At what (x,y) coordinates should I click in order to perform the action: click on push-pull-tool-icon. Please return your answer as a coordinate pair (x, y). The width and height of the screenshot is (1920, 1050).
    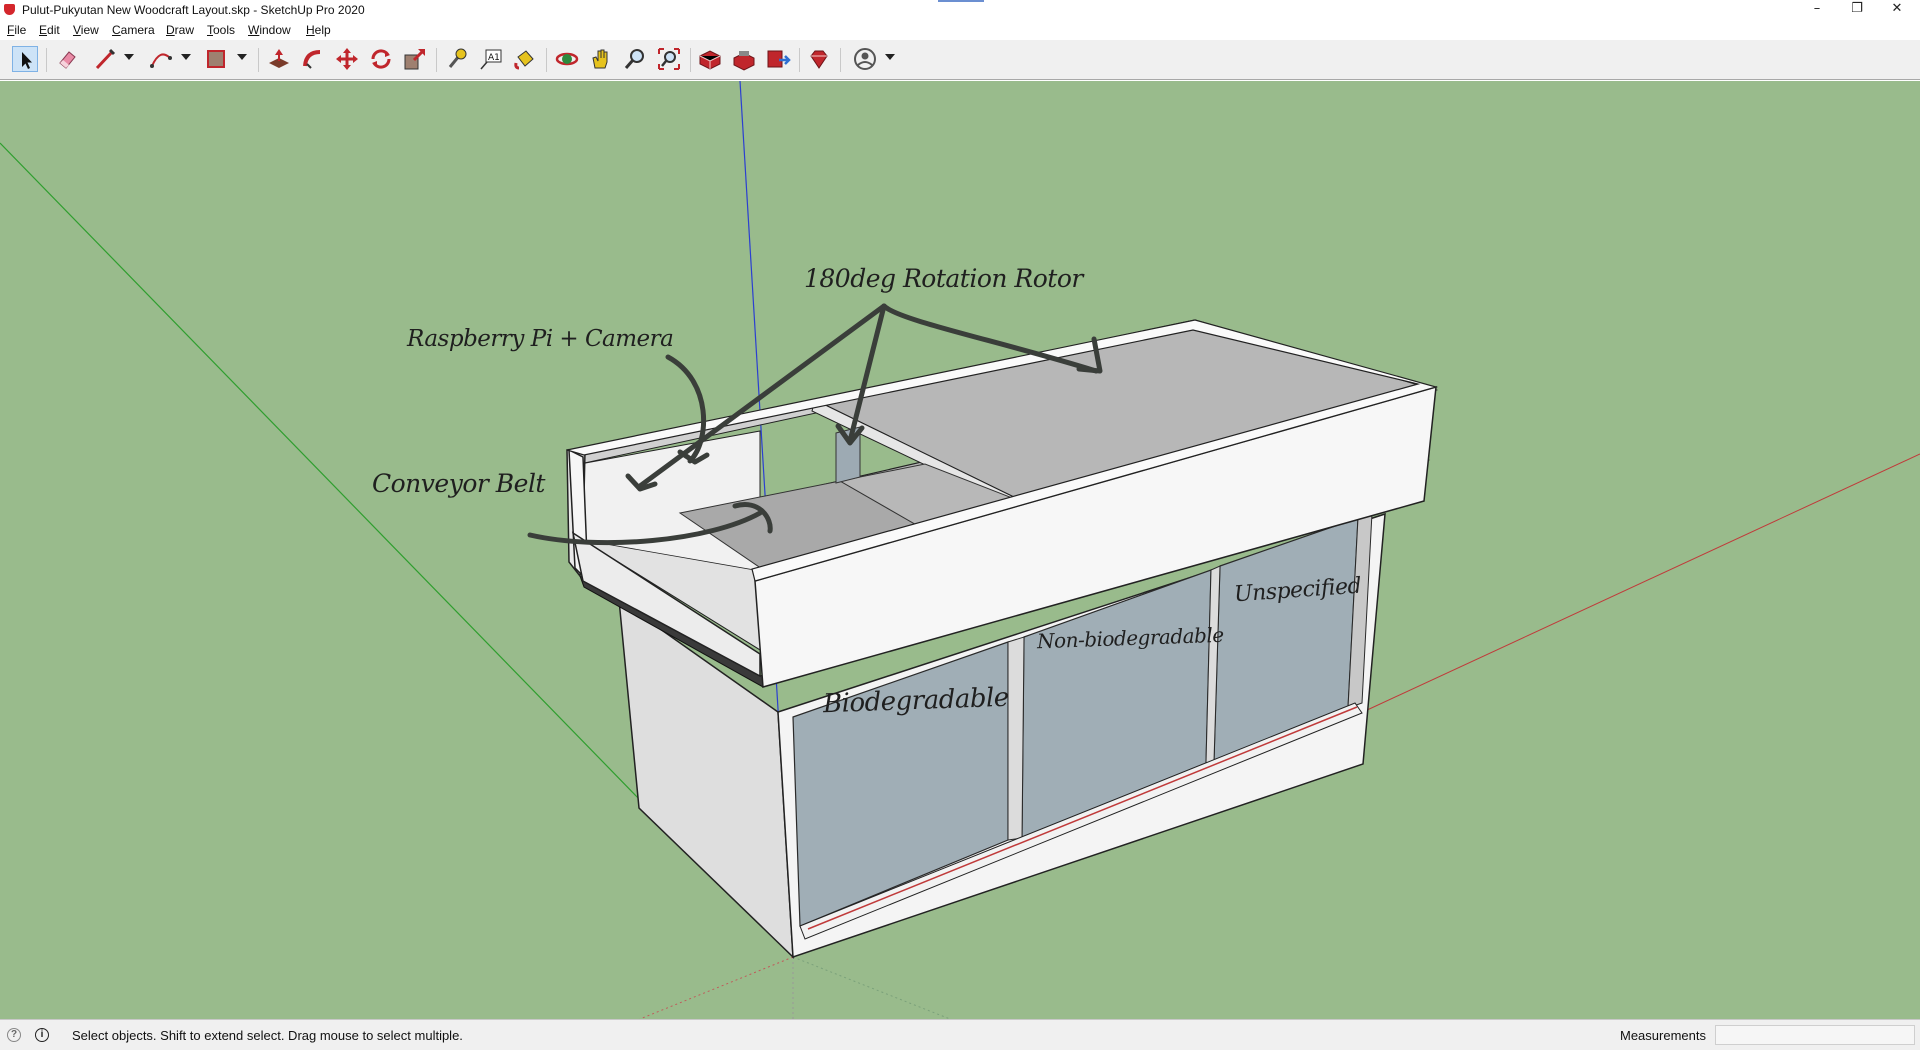
    Looking at the image, I should click on (279, 59).